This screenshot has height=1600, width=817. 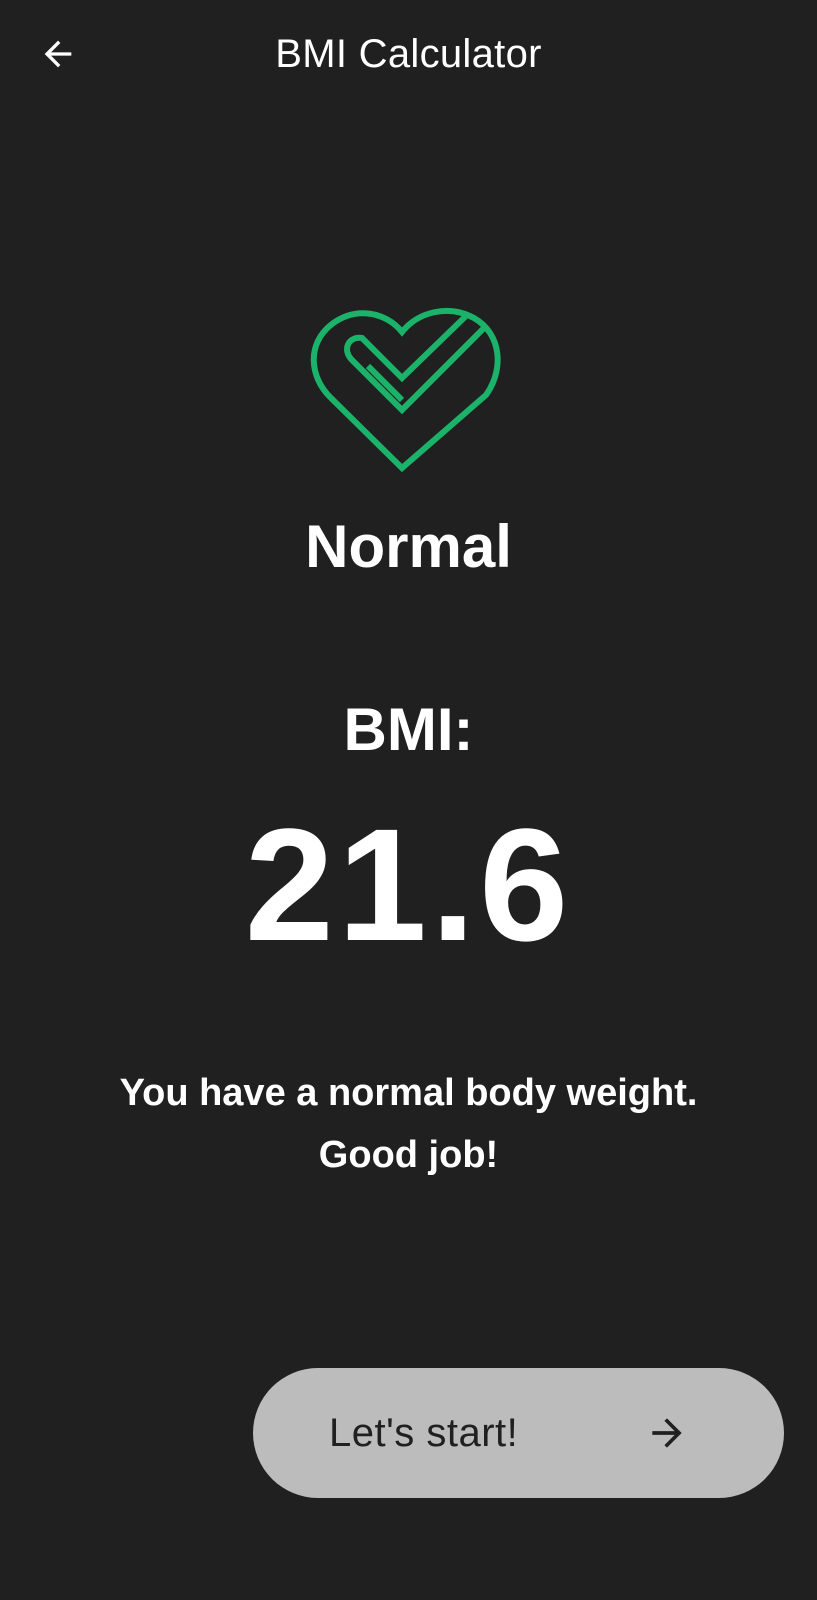 What do you see at coordinates (408, 729) in the screenshot?
I see `bmi-label: BMI:` at bounding box center [408, 729].